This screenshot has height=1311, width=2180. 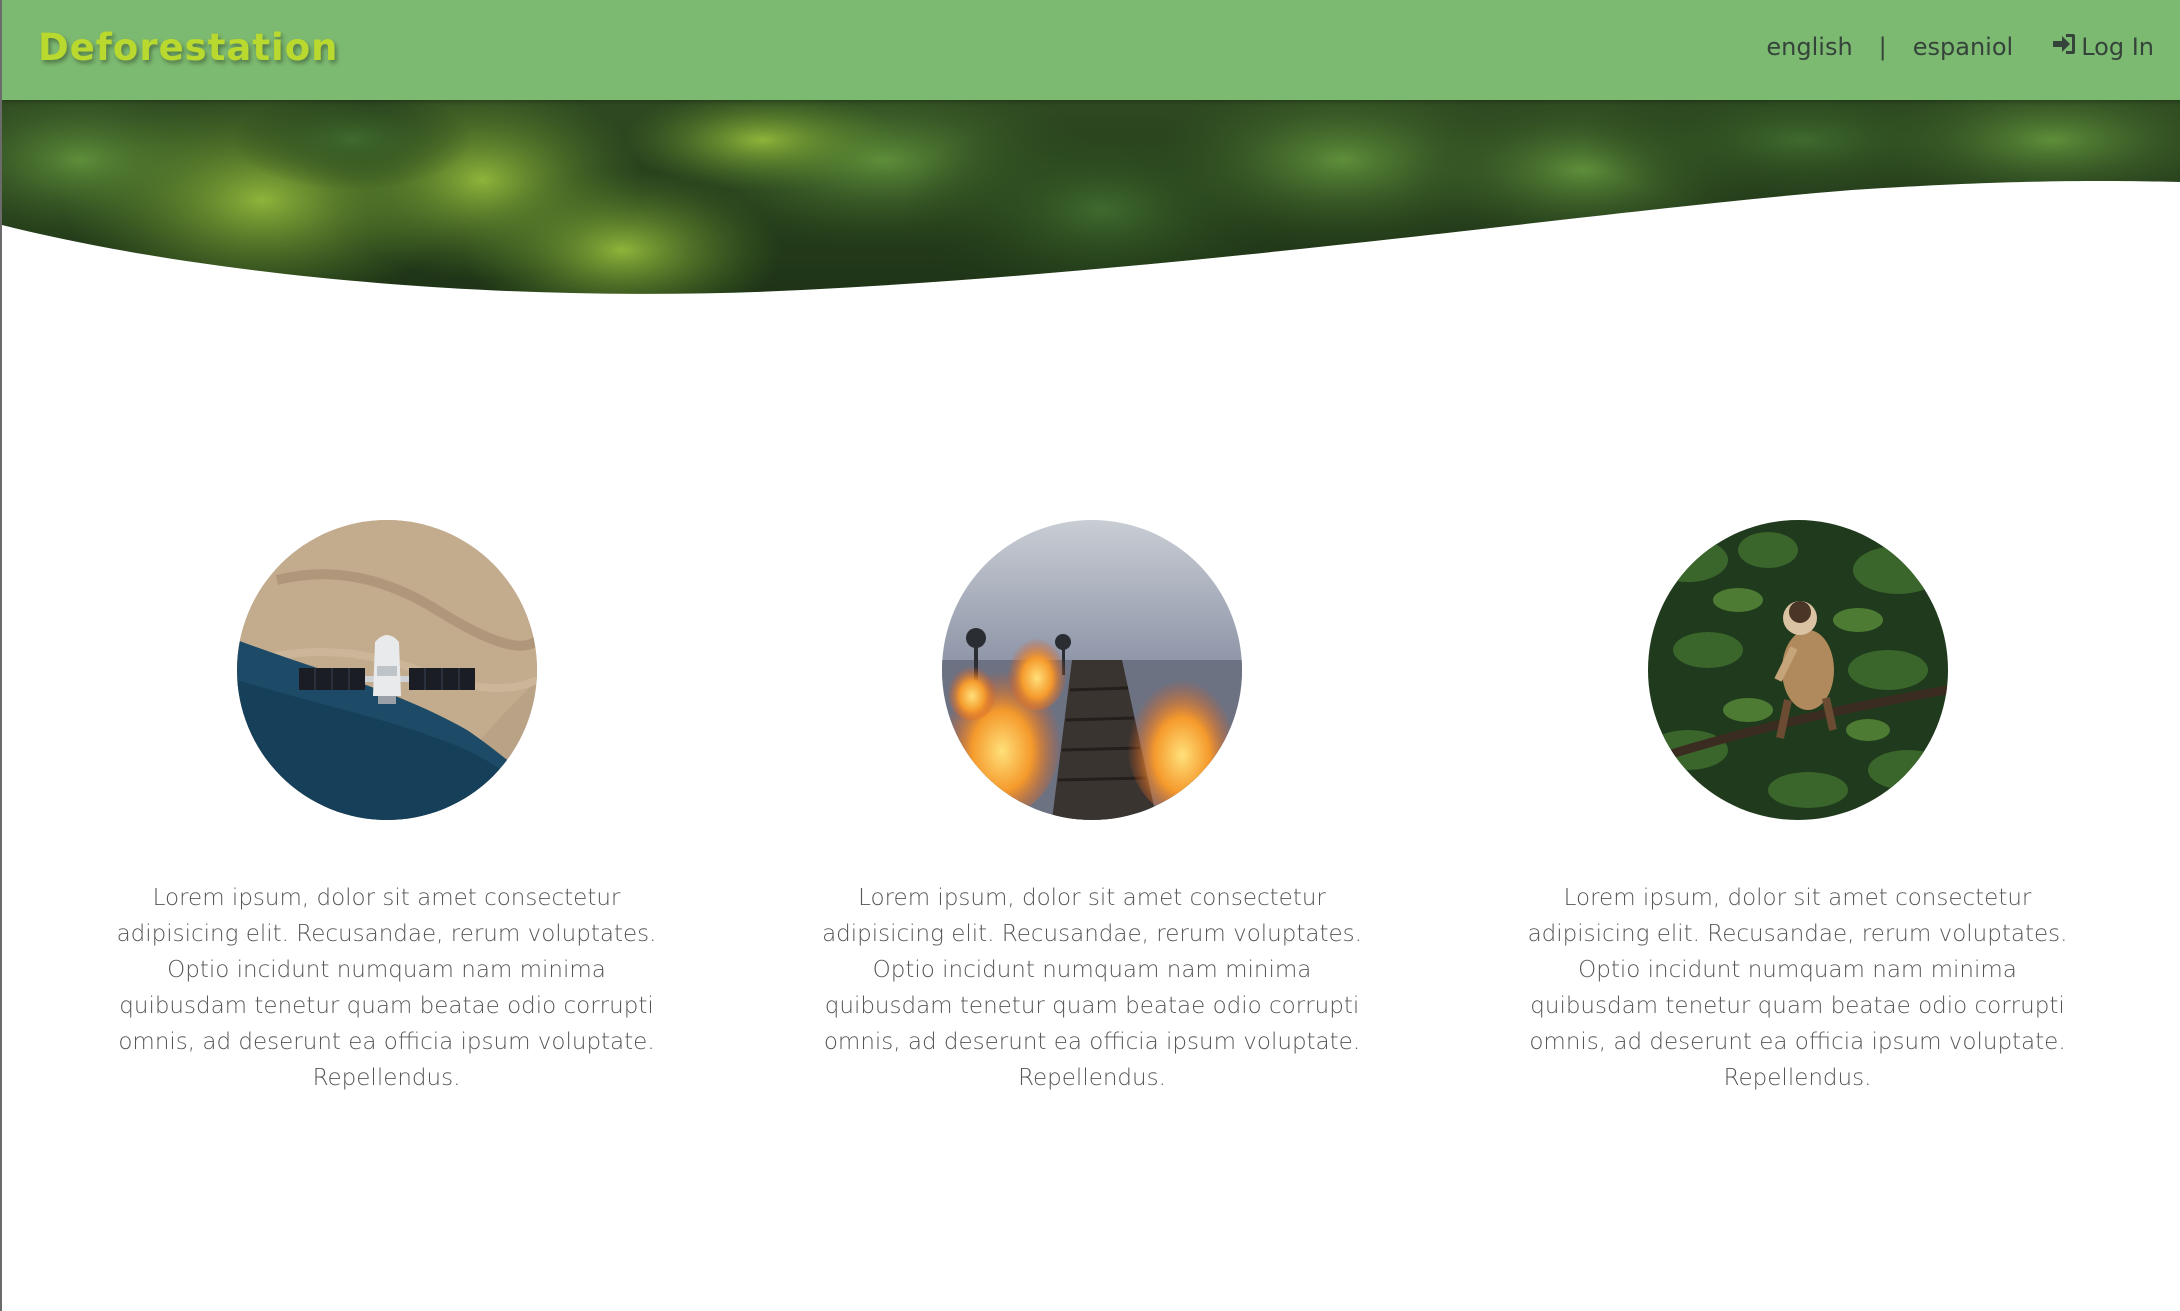 I want to click on nav-links: english | espaniol Log In, so click(x=1960, y=47).